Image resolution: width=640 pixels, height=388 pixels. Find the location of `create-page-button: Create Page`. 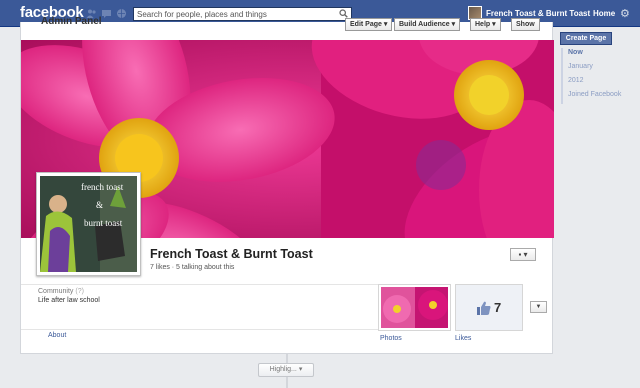

create-page-button: Create Page is located at coordinates (586, 38).